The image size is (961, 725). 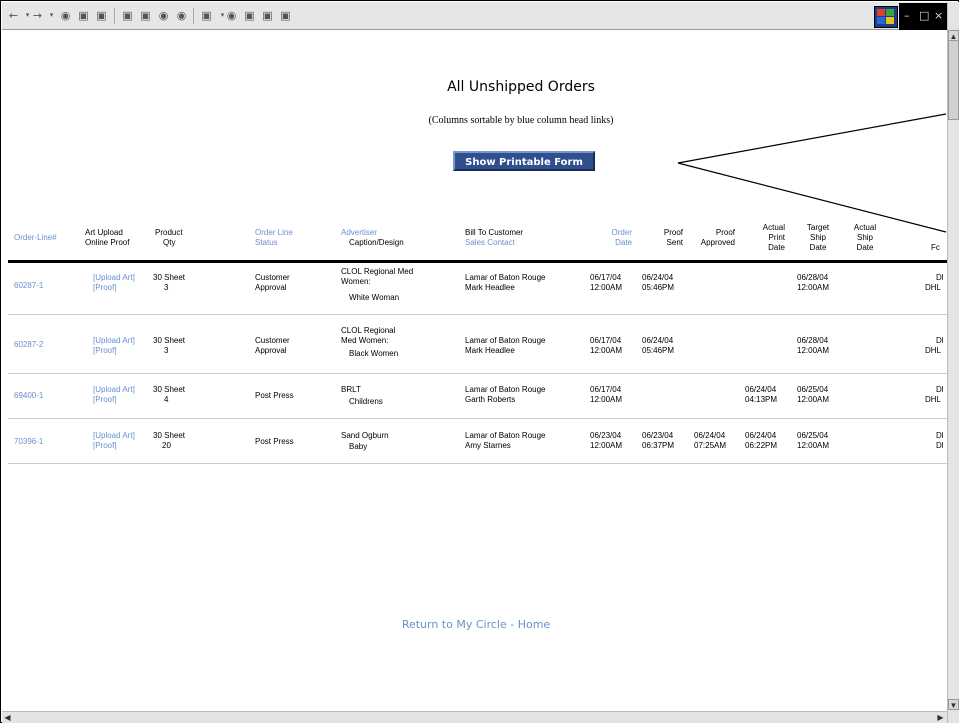 I want to click on messenger-icon: ▣, so click(x=285, y=15).